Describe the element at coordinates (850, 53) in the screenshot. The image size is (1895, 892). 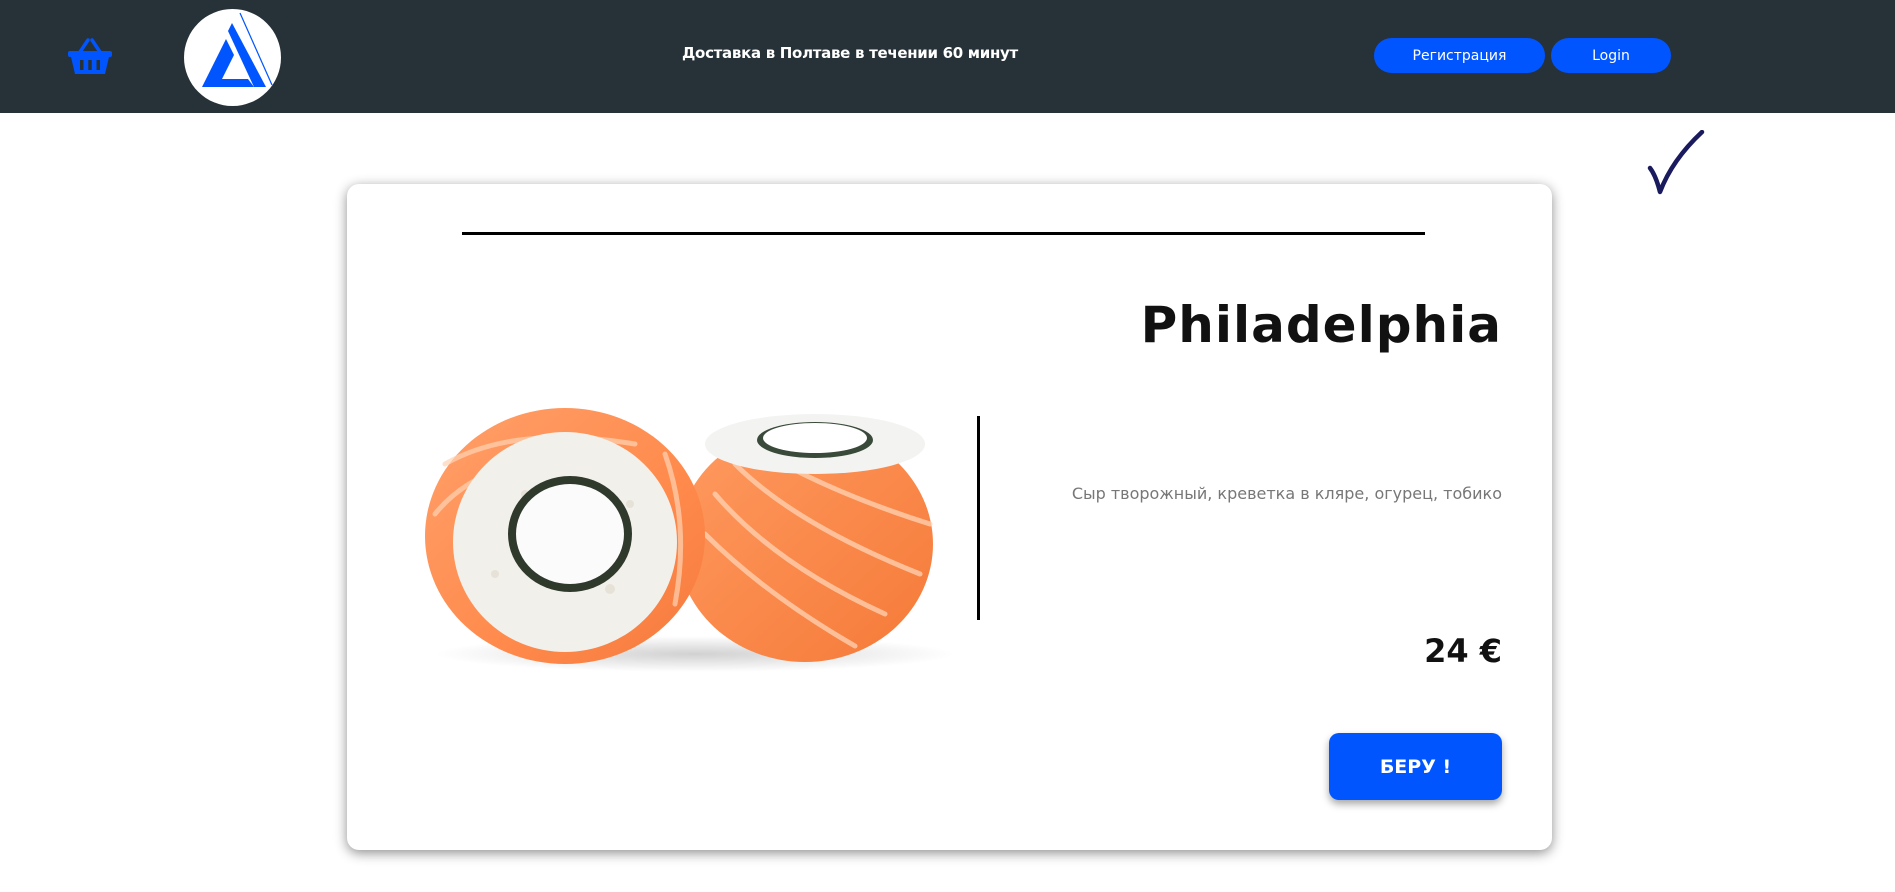
I see `delivery-tagline: Доставка в Полтаве в течении 60 минут` at that location.